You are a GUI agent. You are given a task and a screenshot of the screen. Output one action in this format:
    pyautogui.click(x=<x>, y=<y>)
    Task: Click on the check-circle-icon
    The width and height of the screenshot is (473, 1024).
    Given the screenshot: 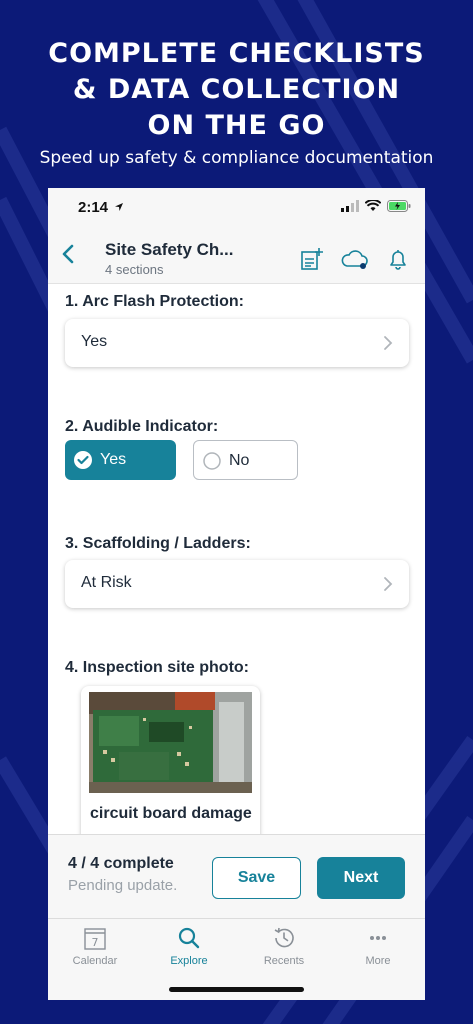 What is the action you would take?
    pyautogui.click(x=83, y=460)
    